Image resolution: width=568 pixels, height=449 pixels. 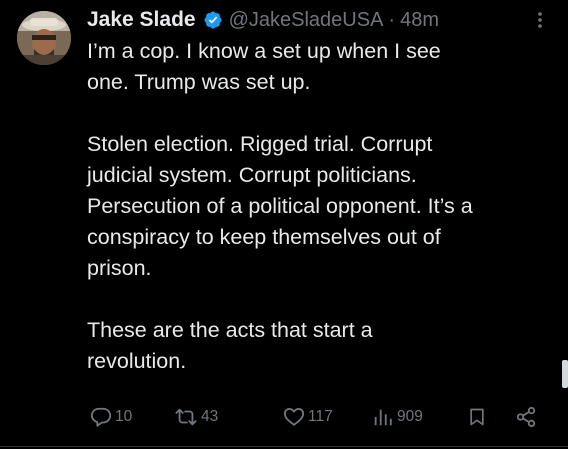 What do you see at coordinates (383, 417) in the screenshot?
I see `views-icon` at bounding box center [383, 417].